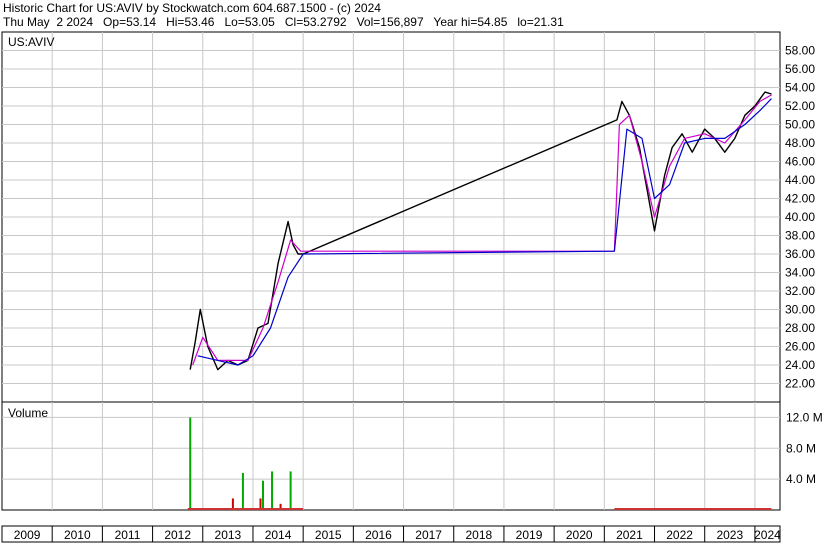  What do you see at coordinates (800, 162) in the screenshot?
I see `price-tick-label: 46.00` at bounding box center [800, 162].